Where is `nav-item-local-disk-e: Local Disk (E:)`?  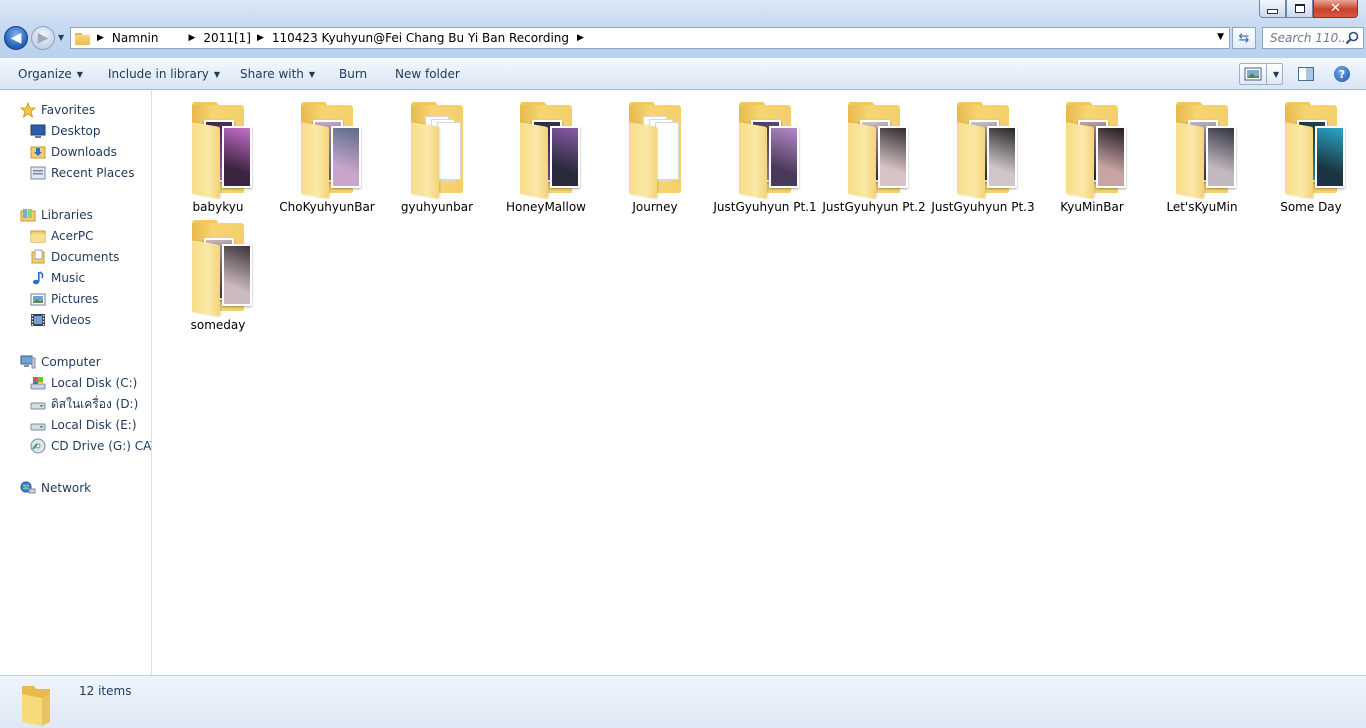 nav-item-local-disk-e: Local Disk (E:) is located at coordinates (83, 425).